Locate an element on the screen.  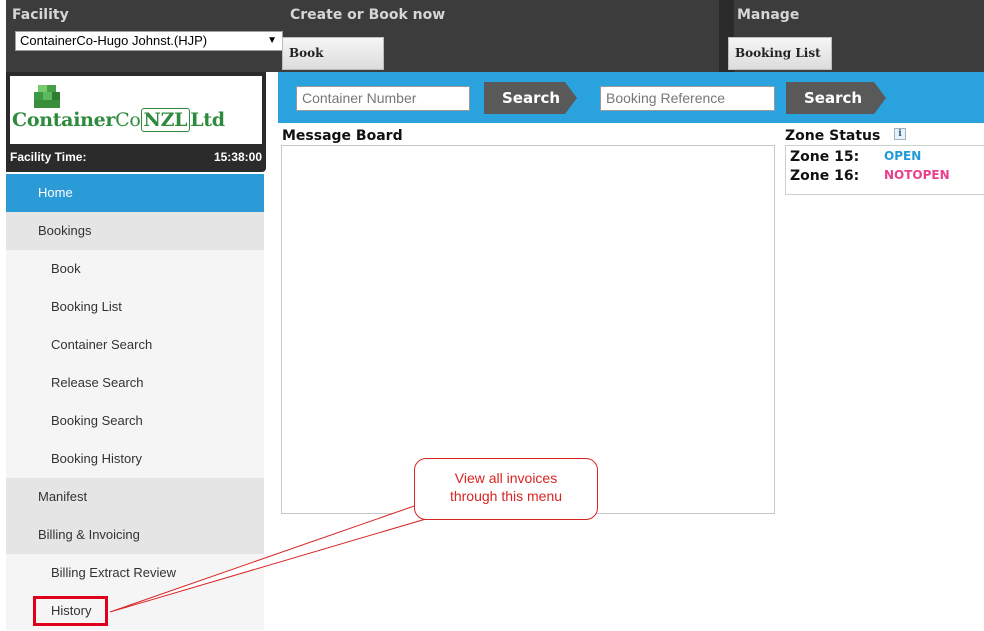
sidebar-item-booking-list: Booking List is located at coordinates (135, 307).